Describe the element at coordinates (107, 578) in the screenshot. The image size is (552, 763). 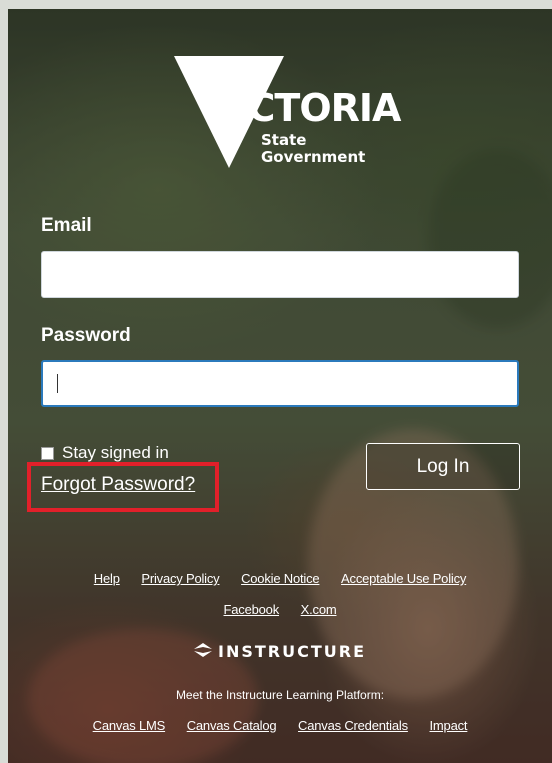
I see `footer-link-help: Help` at that location.